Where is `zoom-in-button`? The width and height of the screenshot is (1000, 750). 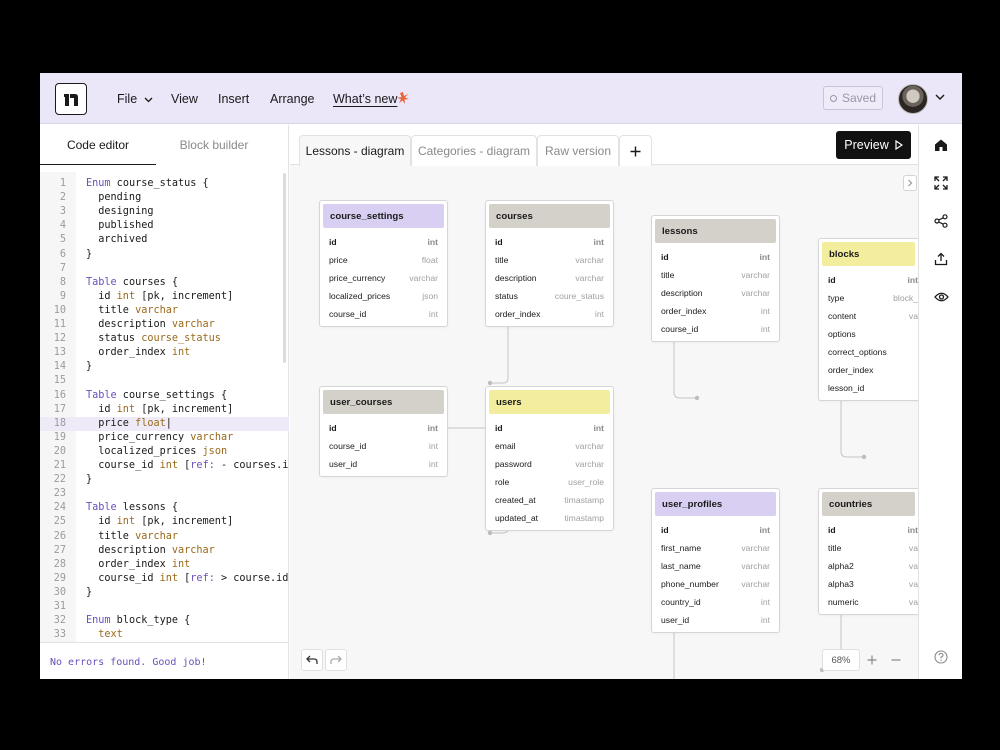
zoom-in-button is located at coordinates (872, 660).